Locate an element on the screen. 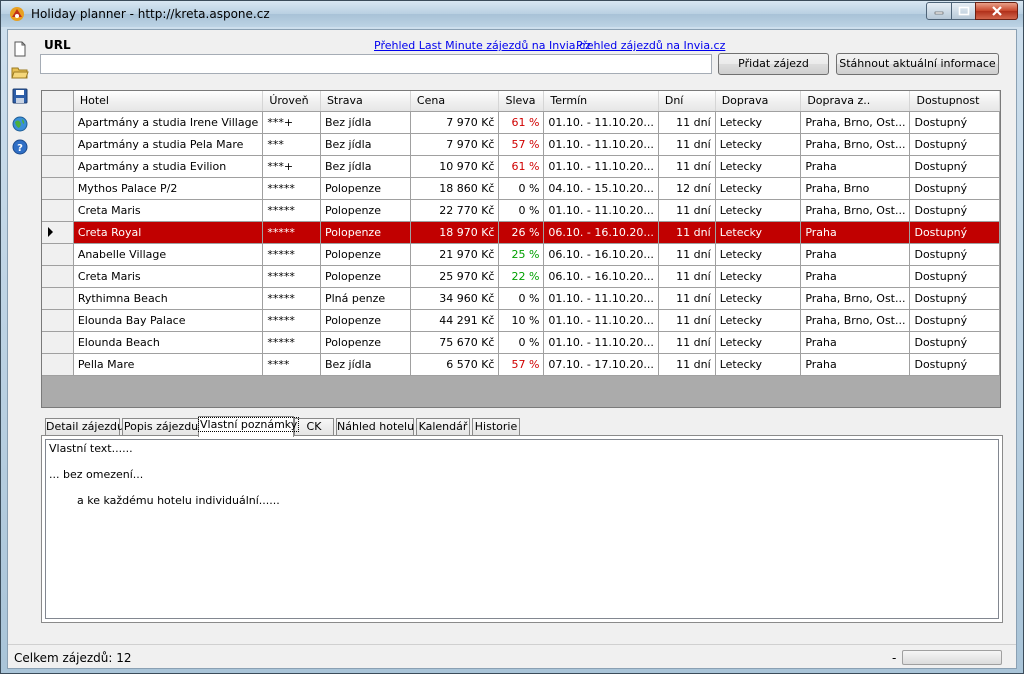 The image size is (1024, 674). cell-cena: 6 570 Kč is located at coordinates (455, 364).